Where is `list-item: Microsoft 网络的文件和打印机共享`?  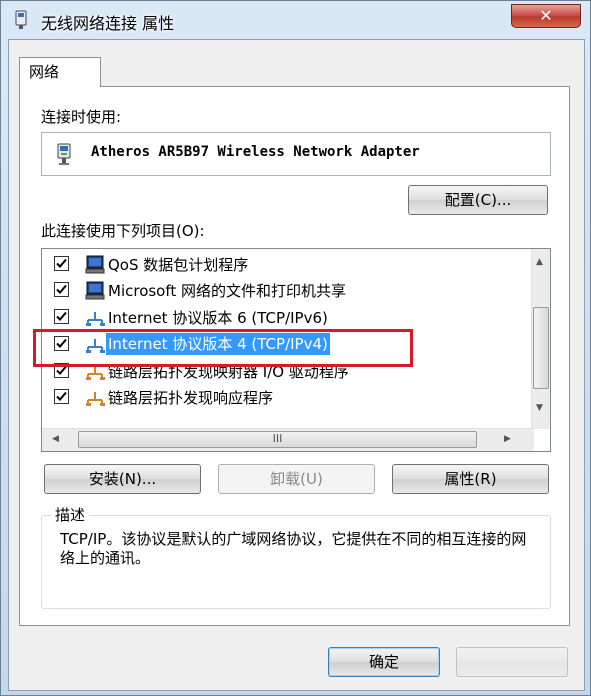 list-item: Microsoft 网络的文件和打印机共享 is located at coordinates (284, 291).